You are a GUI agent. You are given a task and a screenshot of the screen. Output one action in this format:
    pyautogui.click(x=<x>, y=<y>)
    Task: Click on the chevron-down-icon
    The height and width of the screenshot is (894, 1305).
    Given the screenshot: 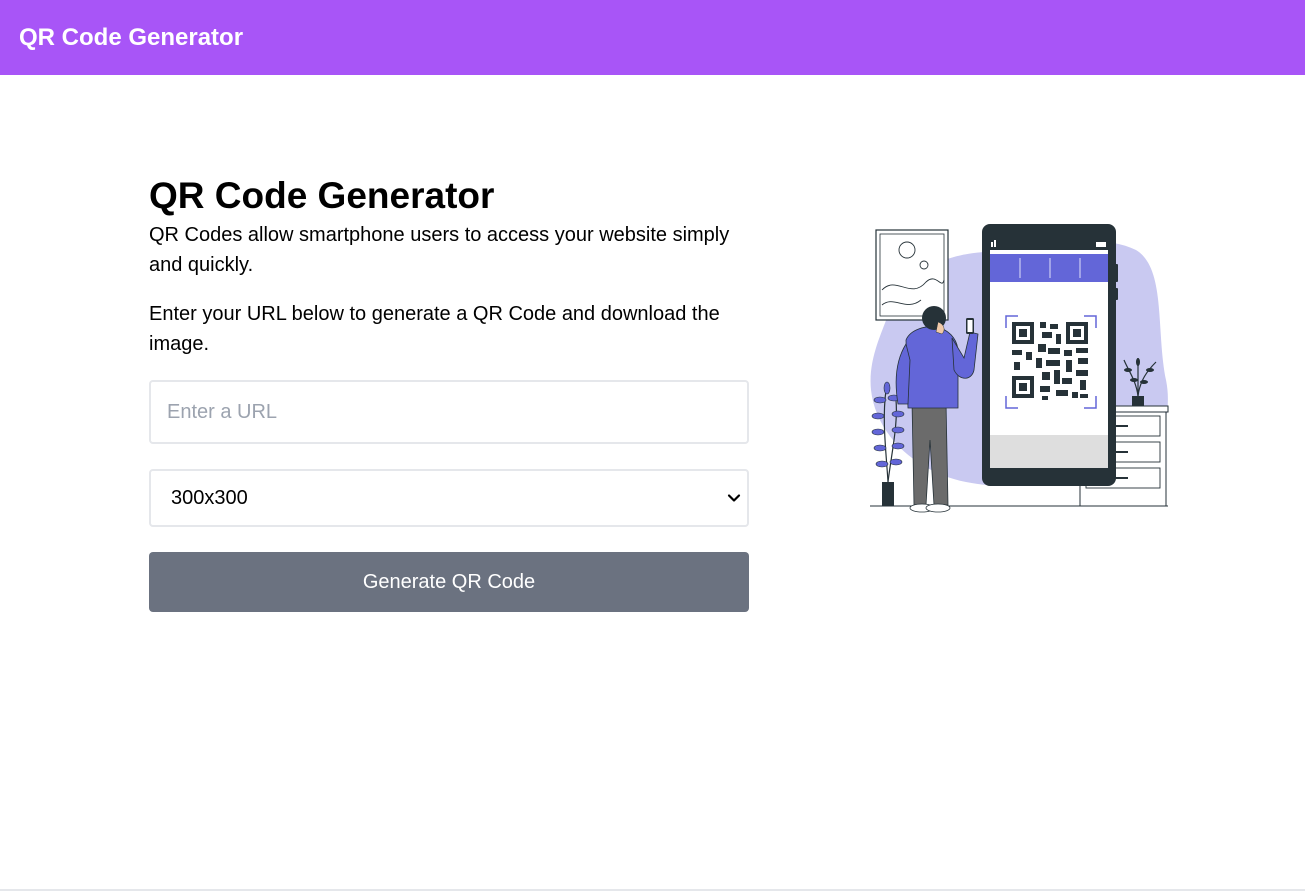 What is the action you would take?
    pyautogui.click(x=734, y=498)
    